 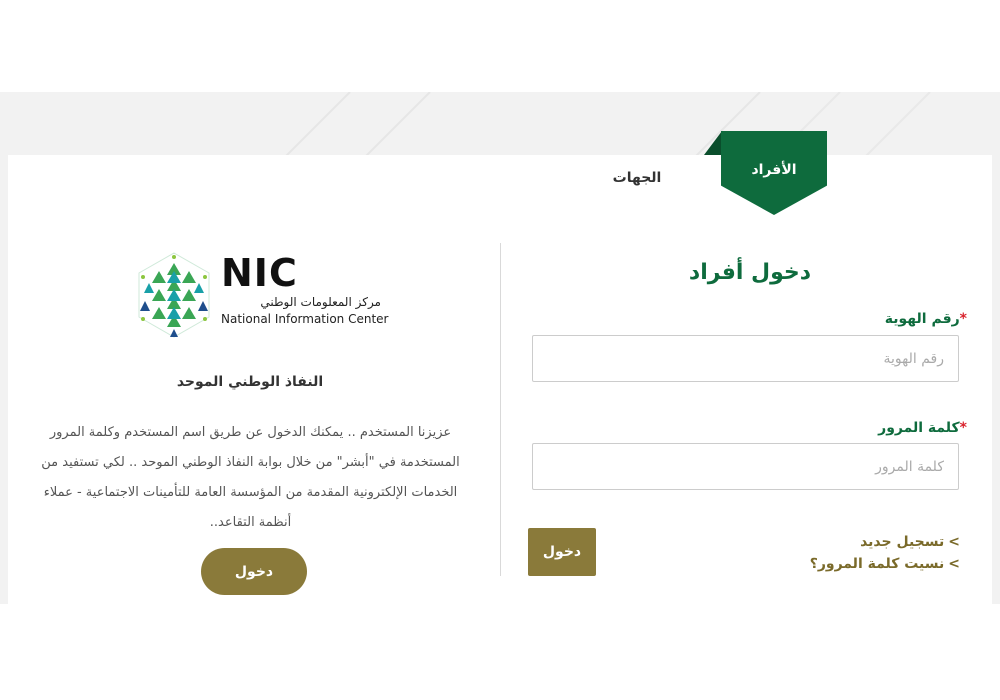 What do you see at coordinates (954, 564) in the screenshot?
I see `forgot-chevron-icon: >` at bounding box center [954, 564].